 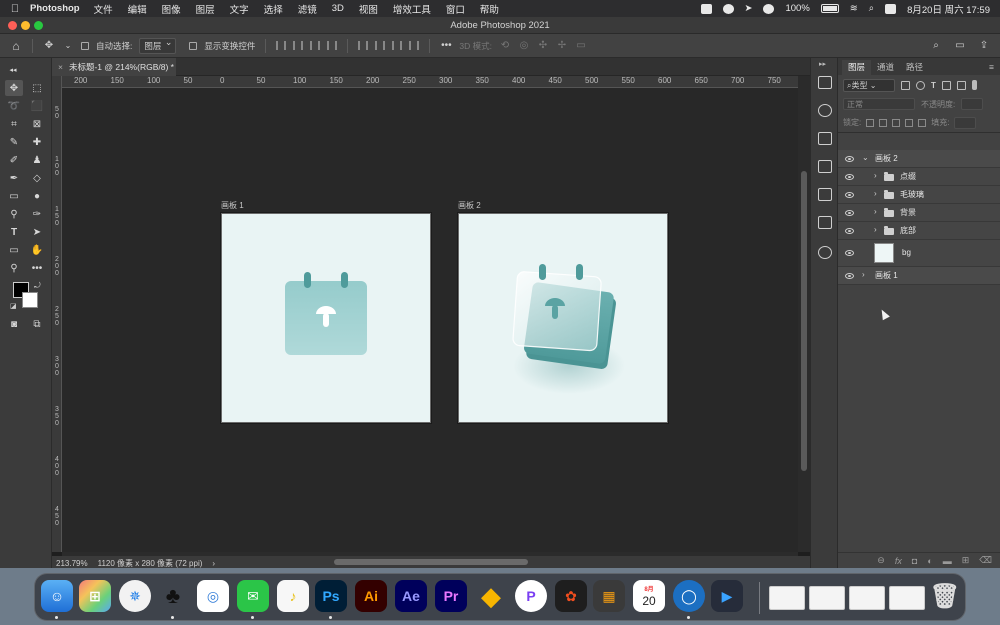 I want to click on creative-cloud-icon, so click(x=769, y=8).